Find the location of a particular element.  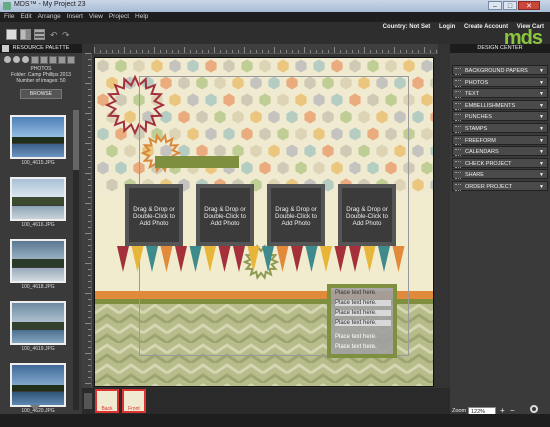

maximize-button: □ is located at coordinates (510, 5).